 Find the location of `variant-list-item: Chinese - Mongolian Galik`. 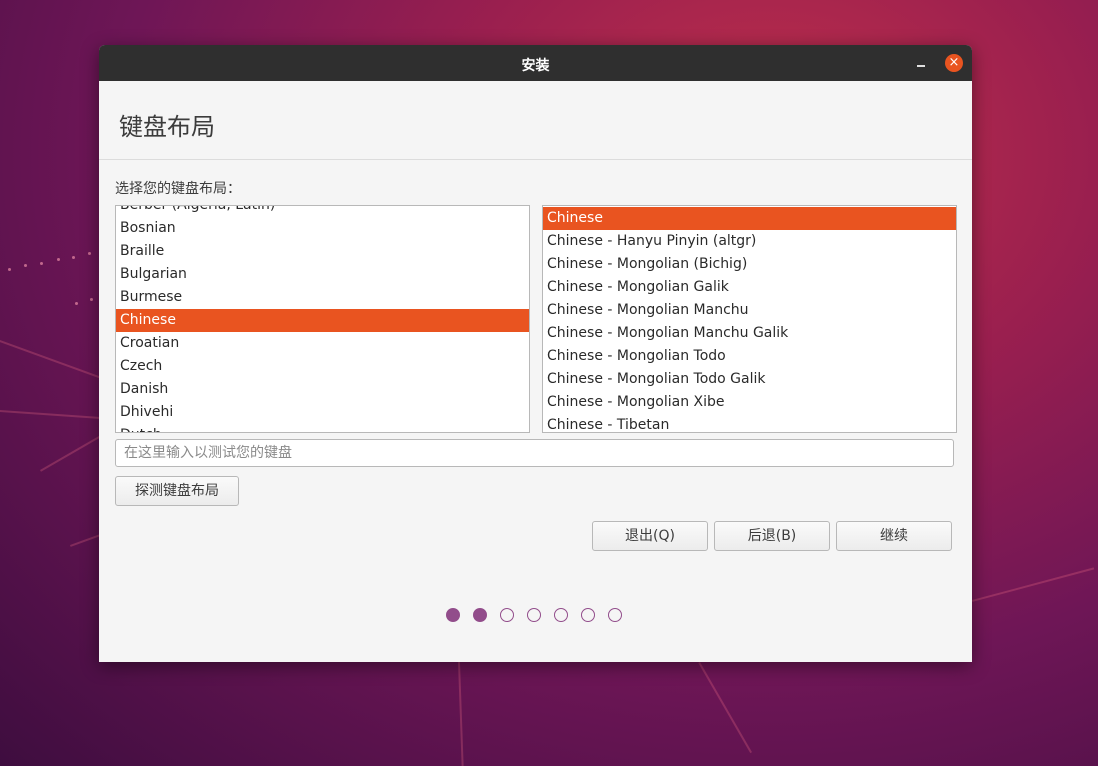

variant-list-item: Chinese - Mongolian Galik is located at coordinates (749, 287).